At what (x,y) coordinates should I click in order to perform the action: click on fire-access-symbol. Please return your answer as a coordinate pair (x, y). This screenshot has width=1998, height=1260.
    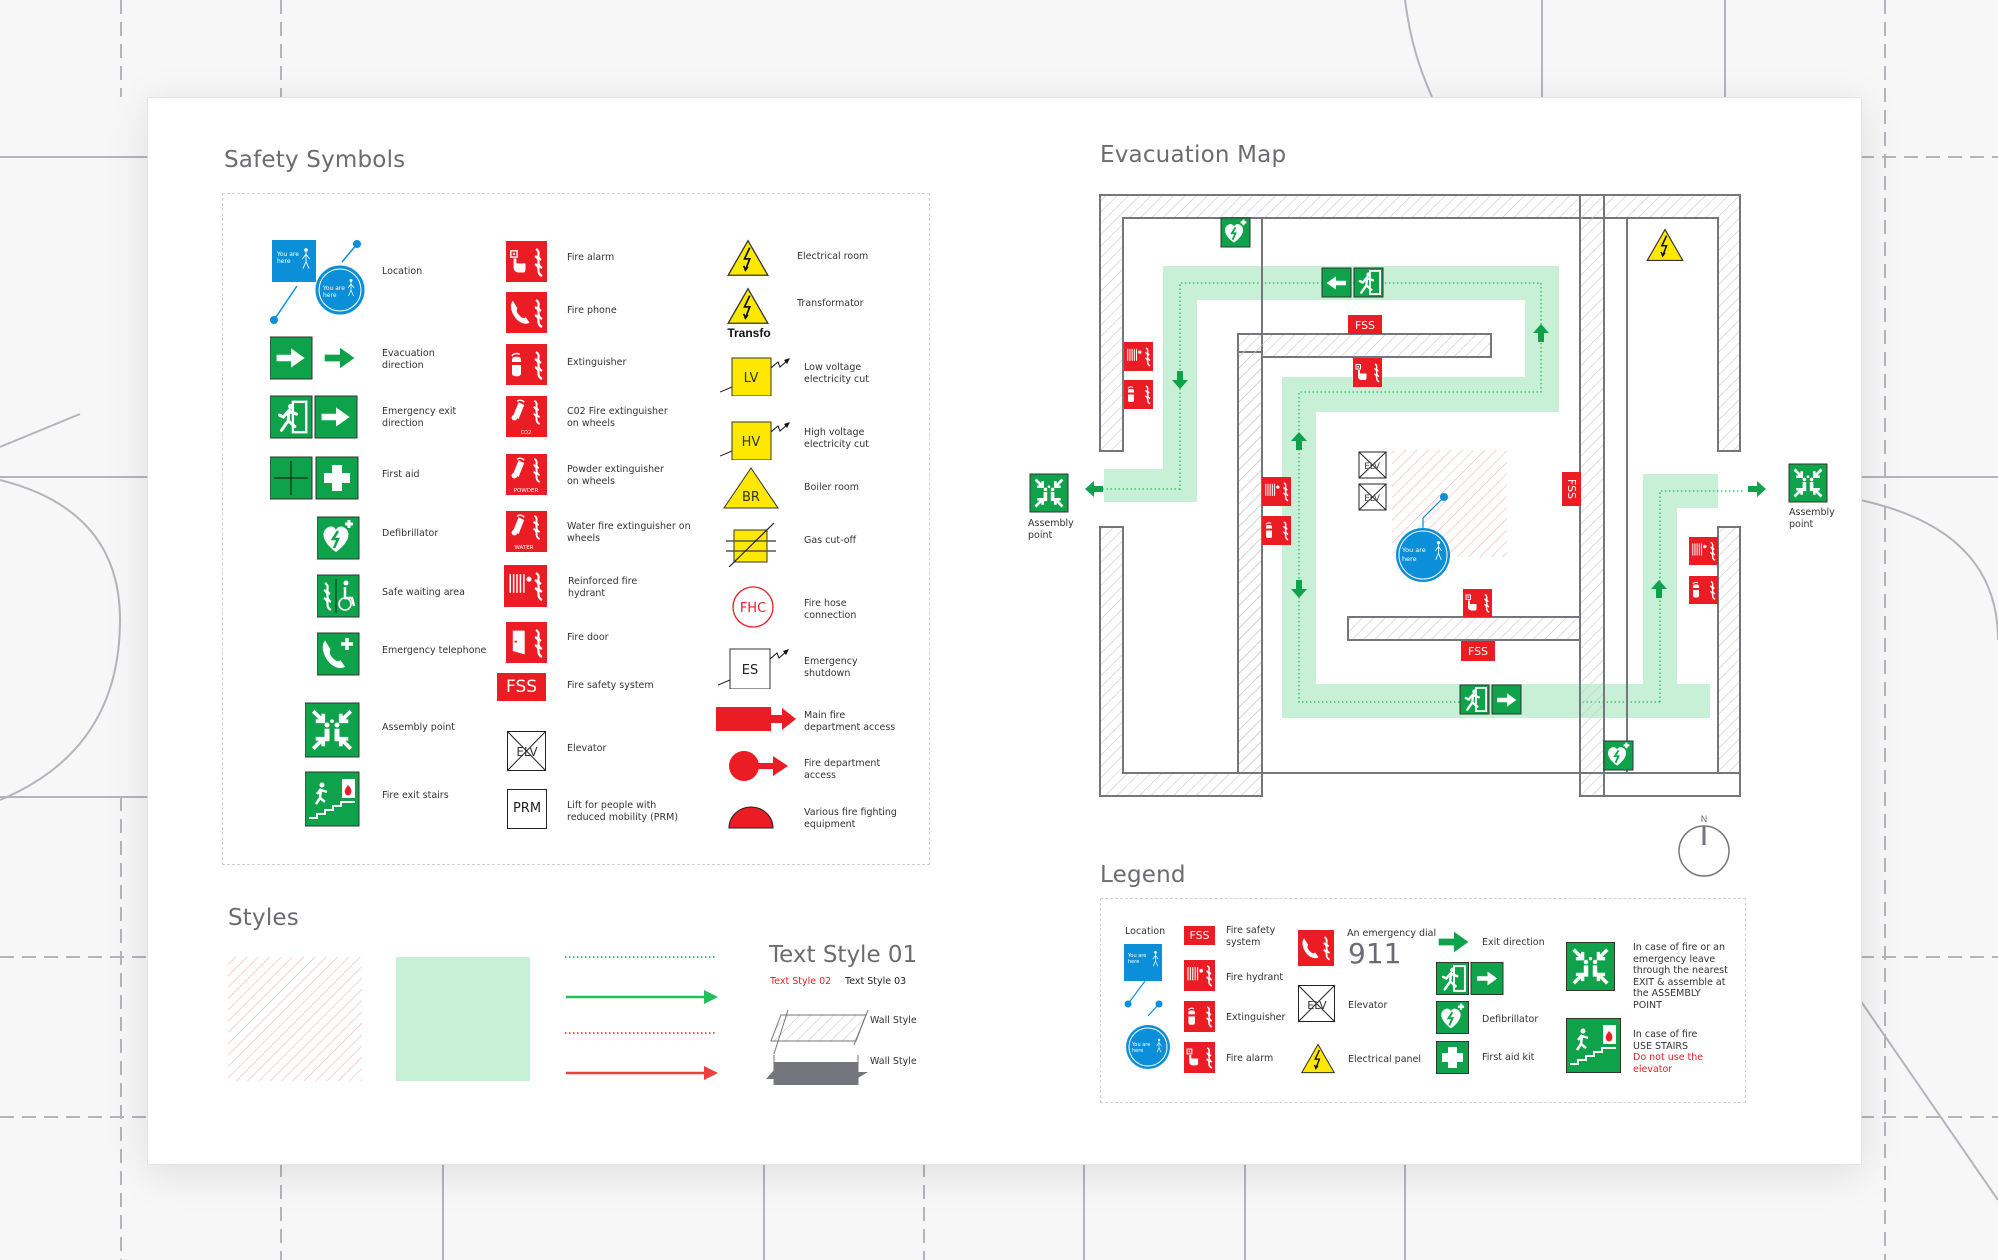
    Looking at the image, I should click on (763, 768).